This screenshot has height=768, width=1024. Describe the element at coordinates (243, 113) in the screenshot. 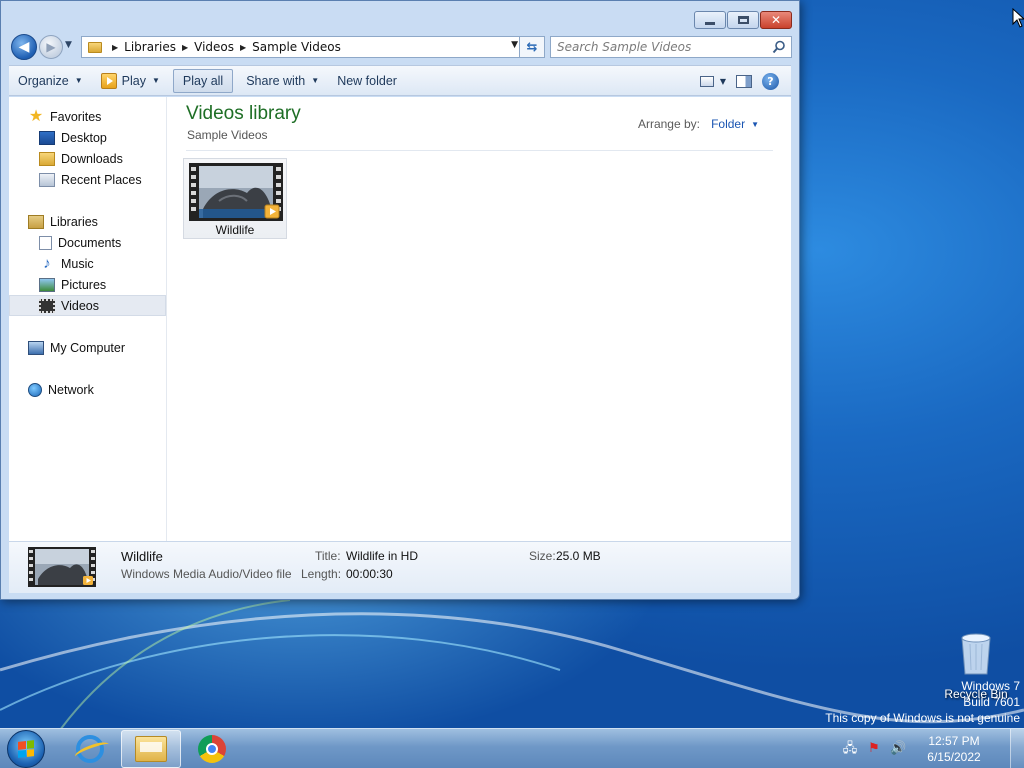

I see `library-title: Videos library` at that location.